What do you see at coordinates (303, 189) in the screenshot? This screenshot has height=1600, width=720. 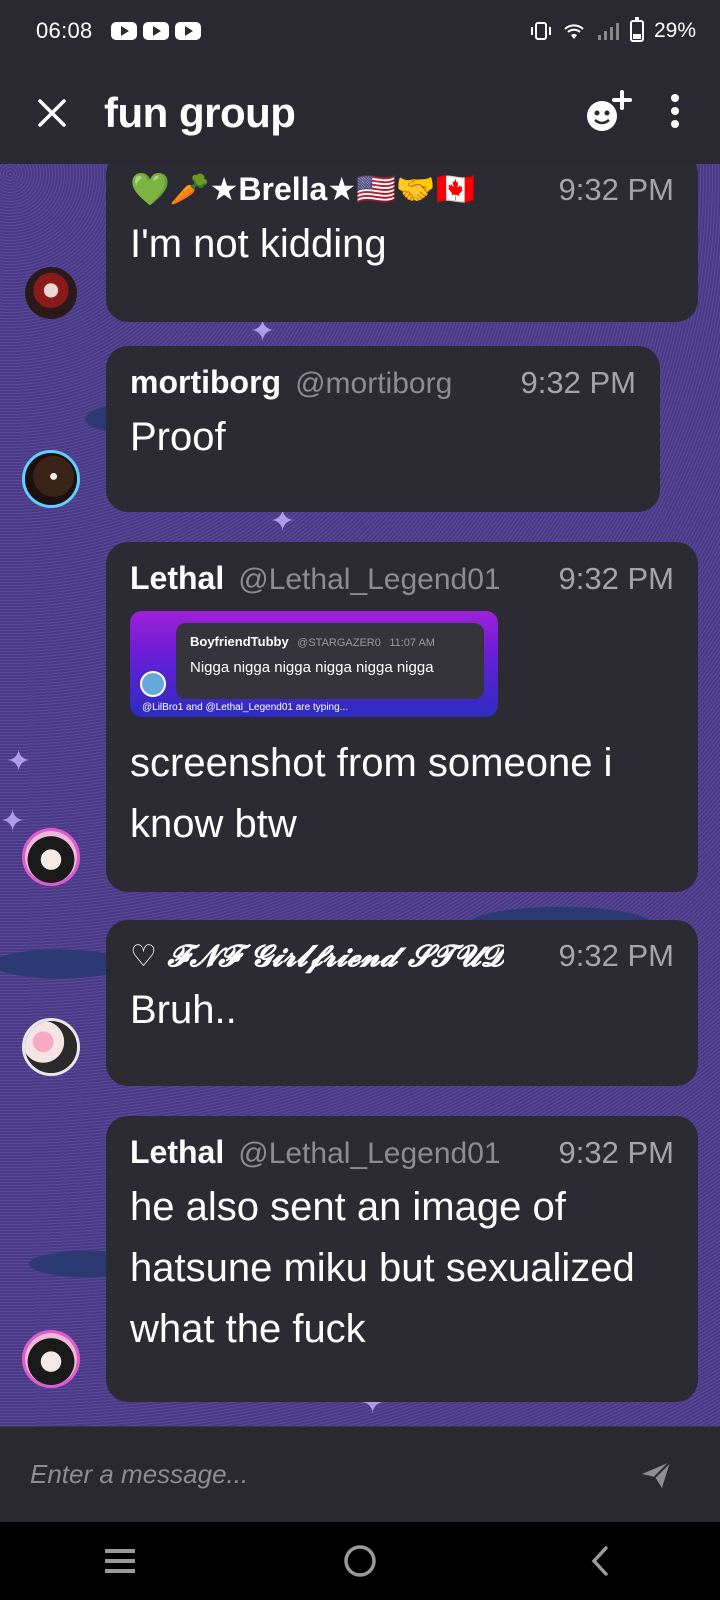 I see `message-author: 💚🥕★Brella★🇺🇸🤝🇨🇦` at bounding box center [303, 189].